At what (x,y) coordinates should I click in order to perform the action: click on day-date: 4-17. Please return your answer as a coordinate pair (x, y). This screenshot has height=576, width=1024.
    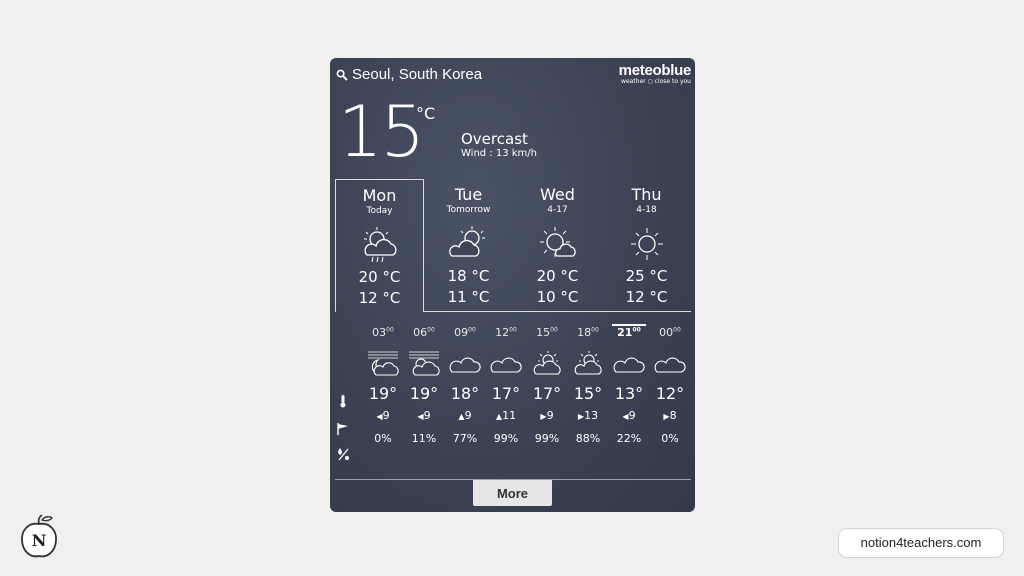
    Looking at the image, I should click on (557, 210).